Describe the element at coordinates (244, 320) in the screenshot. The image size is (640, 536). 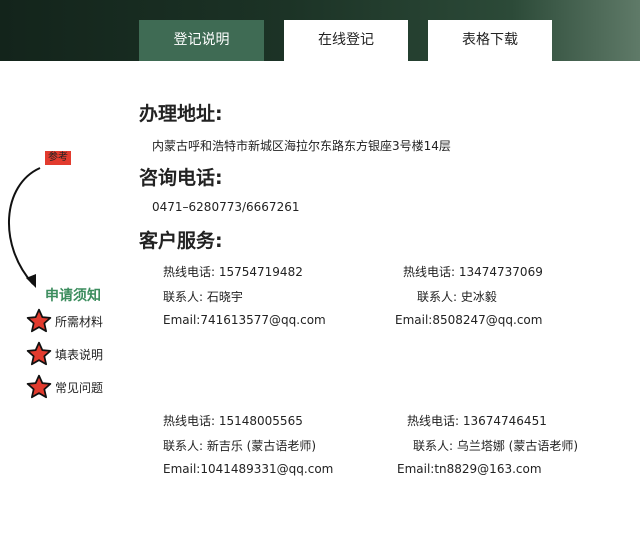
I see `contact-email: Email:741613577@qq.com` at that location.